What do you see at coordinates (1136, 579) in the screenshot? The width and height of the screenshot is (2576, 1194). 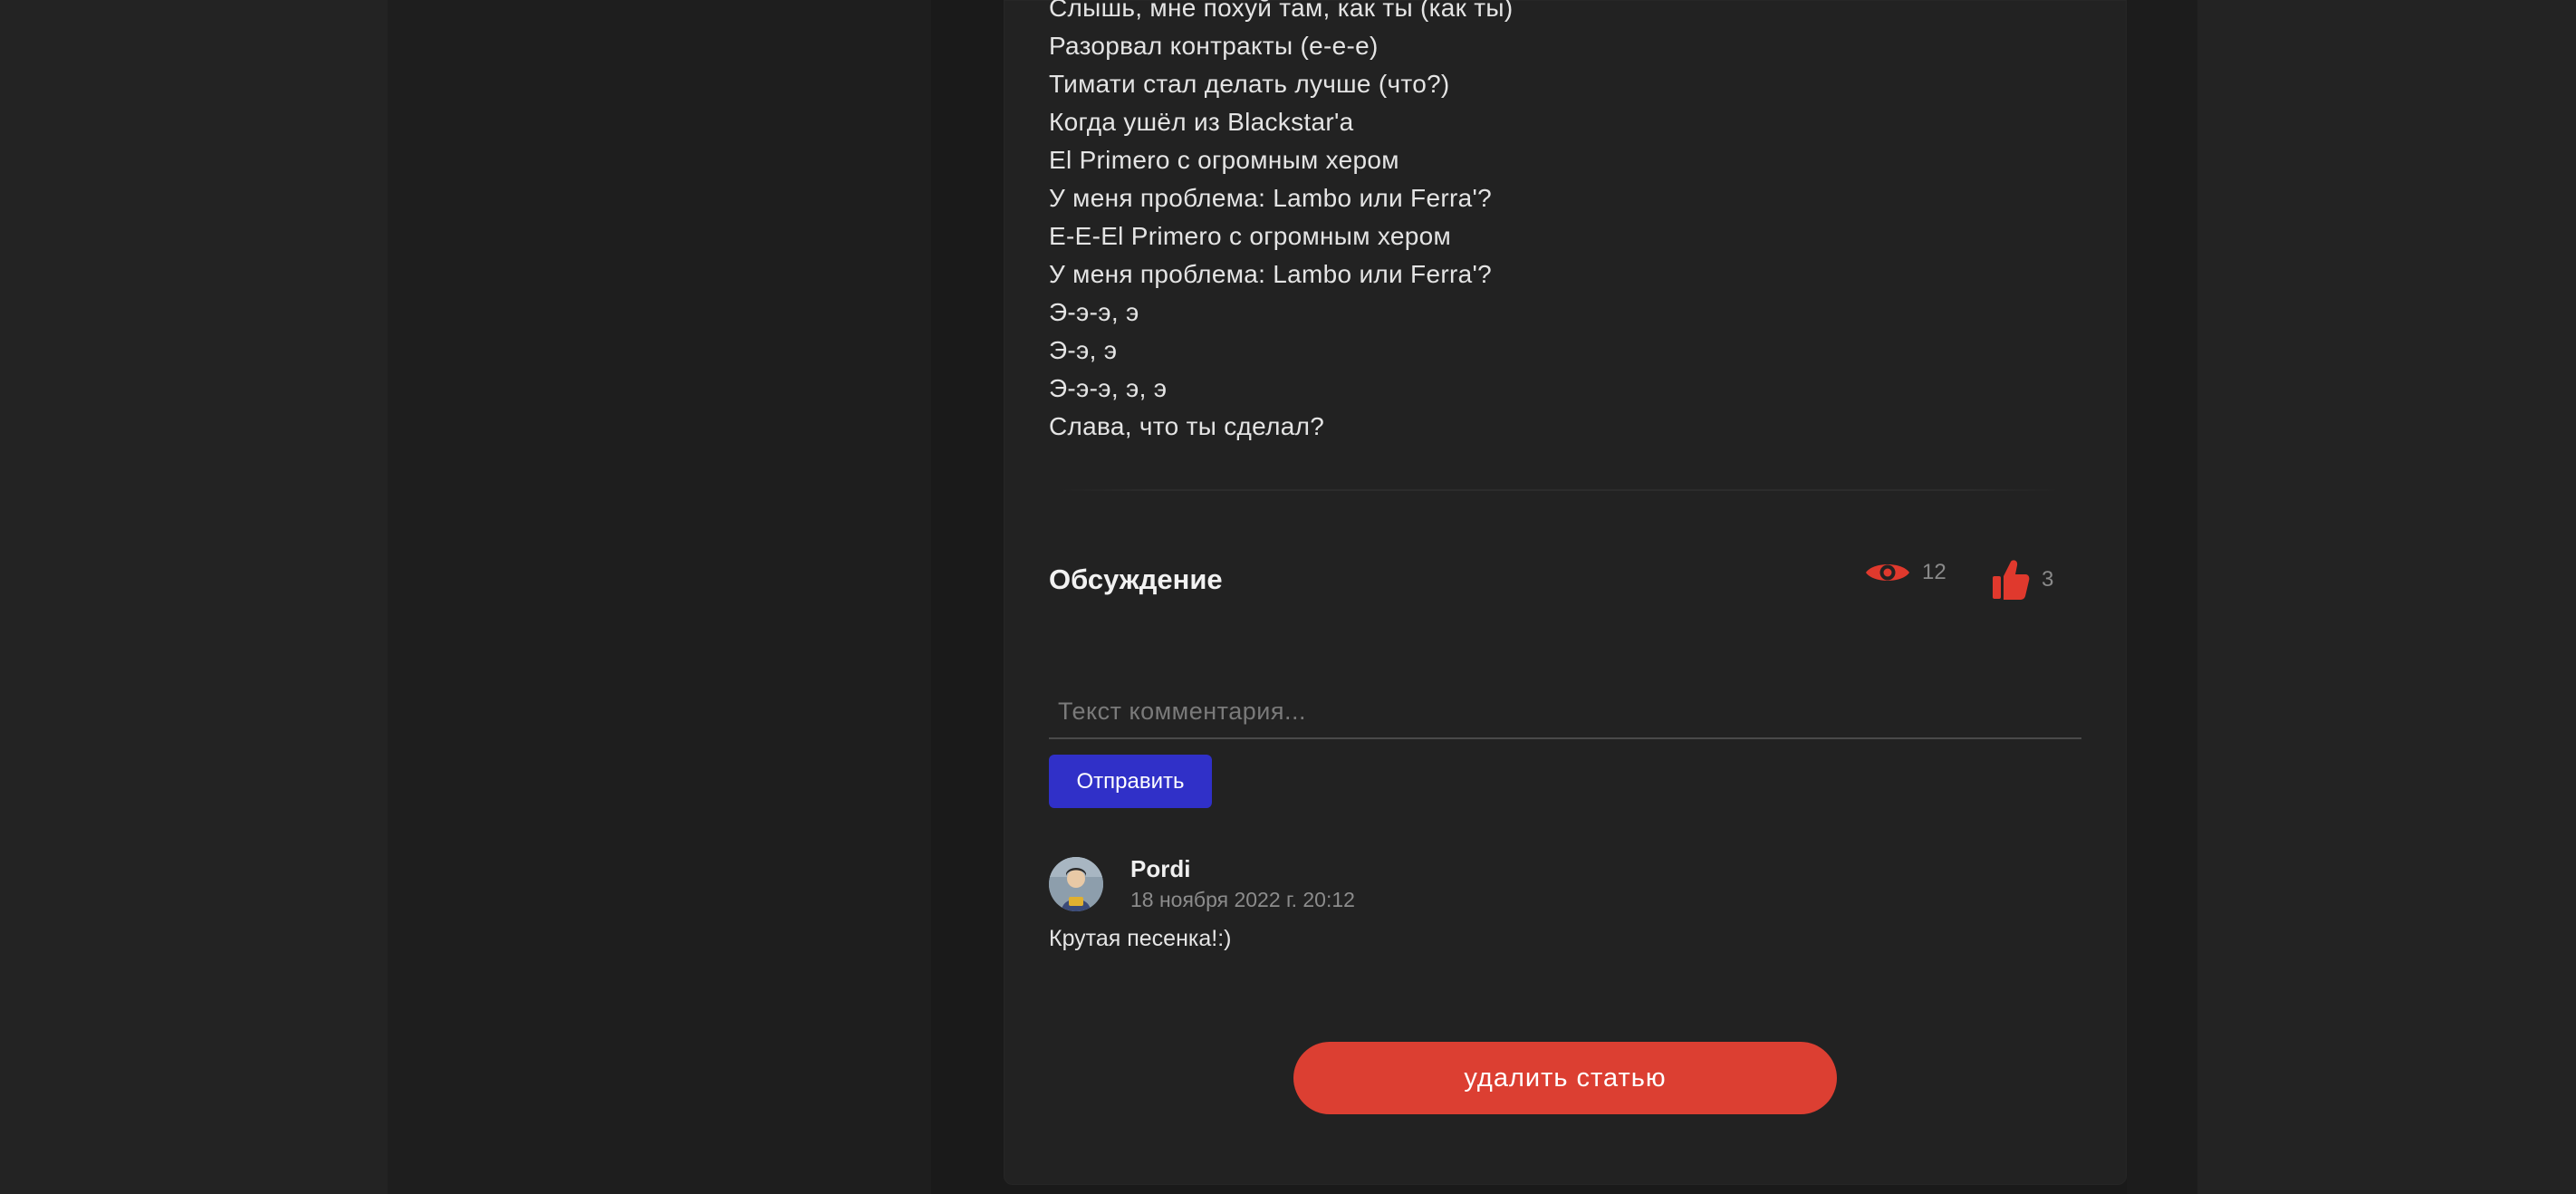 I see `discussion-title: Обсуждение` at bounding box center [1136, 579].